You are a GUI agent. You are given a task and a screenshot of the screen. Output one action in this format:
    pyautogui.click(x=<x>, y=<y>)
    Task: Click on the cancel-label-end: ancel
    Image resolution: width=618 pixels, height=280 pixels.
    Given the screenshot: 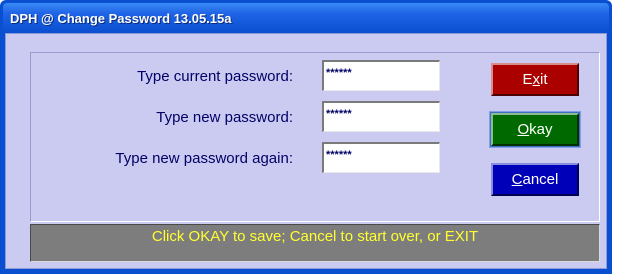 What is the action you would take?
    pyautogui.click(x=540, y=179)
    